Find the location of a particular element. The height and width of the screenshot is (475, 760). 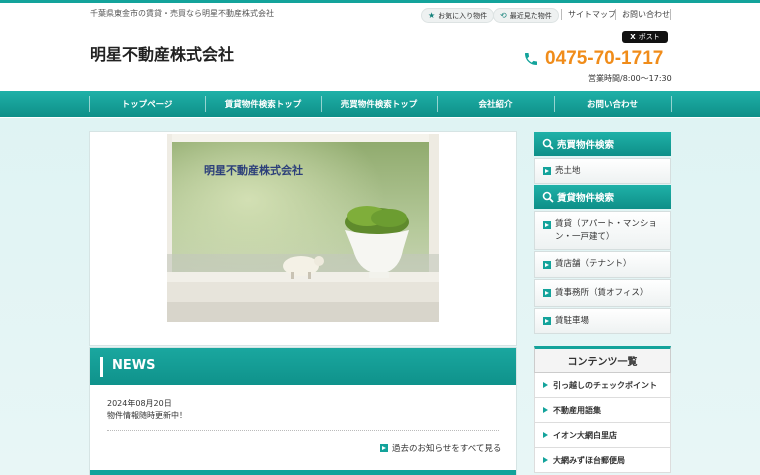

recent-button: ⟲ 最近見た物件 is located at coordinates (526, 15).